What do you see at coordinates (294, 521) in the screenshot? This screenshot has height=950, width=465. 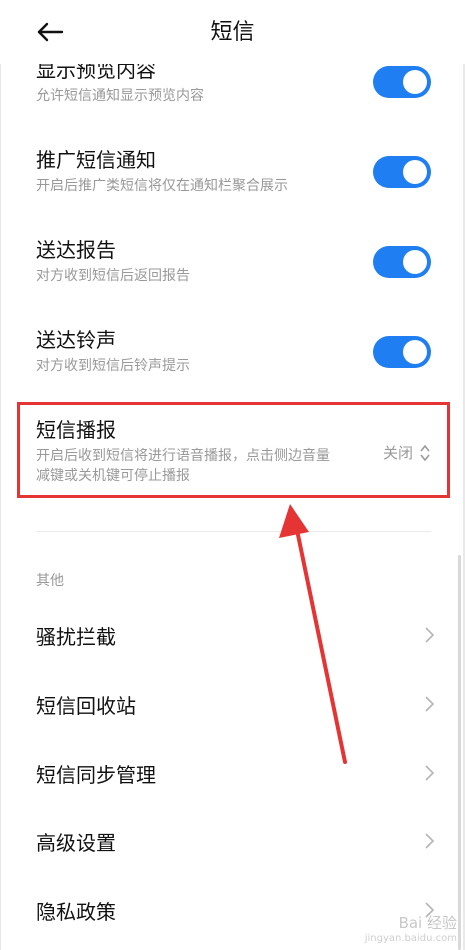 I see `arrow-head` at bounding box center [294, 521].